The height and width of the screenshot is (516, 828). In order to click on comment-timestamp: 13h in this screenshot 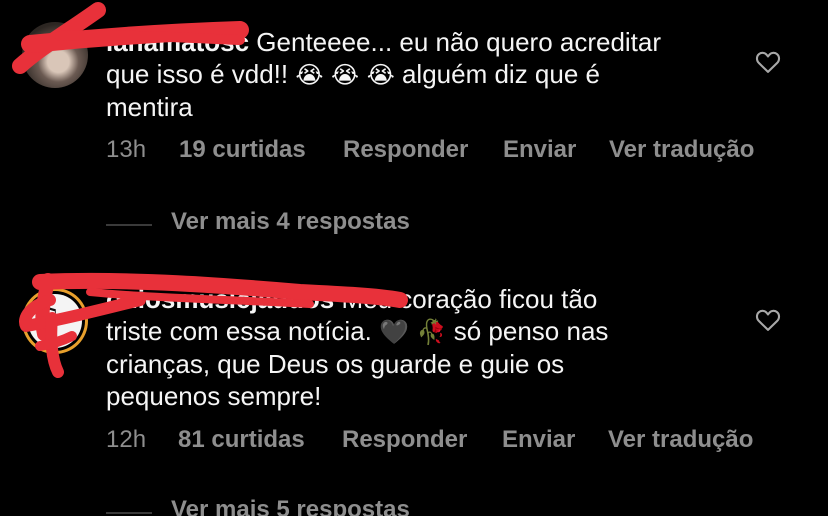, I will do `click(126, 149)`.